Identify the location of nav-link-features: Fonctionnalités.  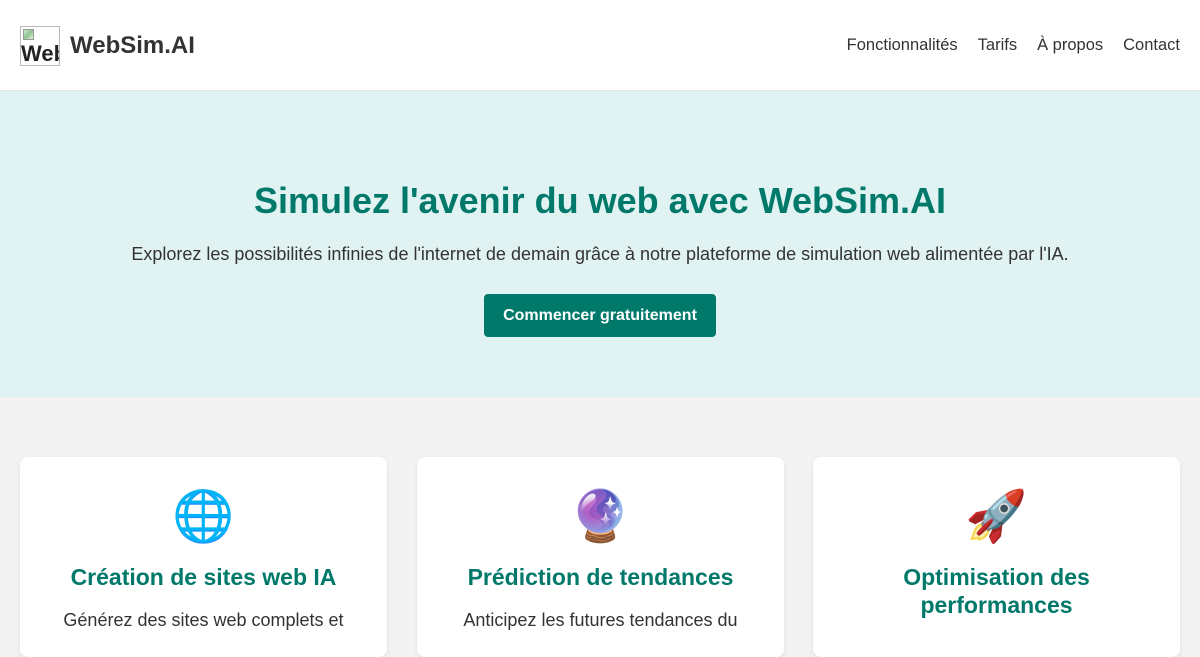
(902, 45).